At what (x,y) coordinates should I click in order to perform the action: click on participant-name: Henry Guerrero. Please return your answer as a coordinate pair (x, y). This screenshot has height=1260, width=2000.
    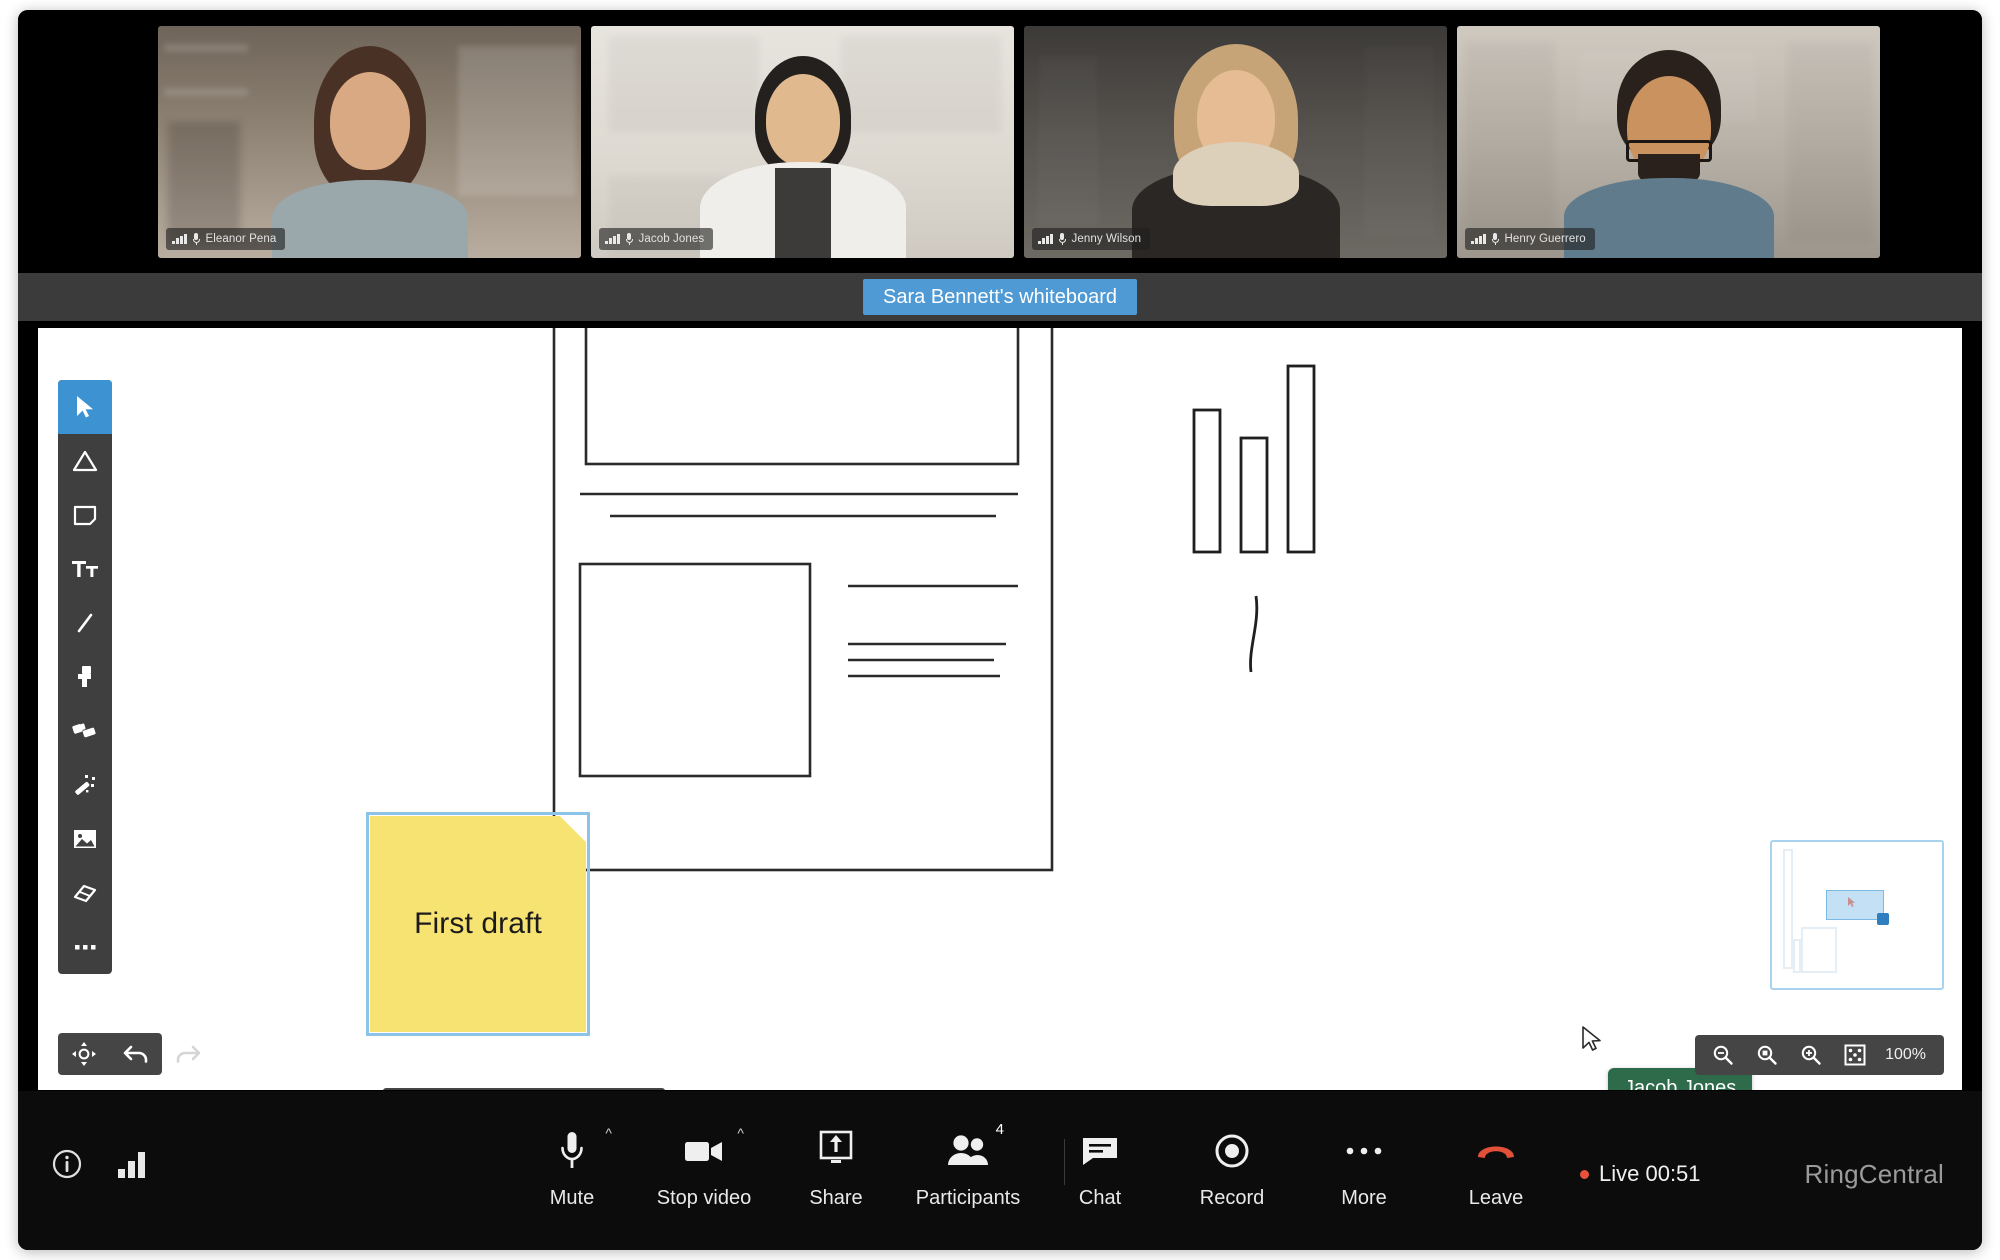
    Looking at the image, I should click on (1545, 239).